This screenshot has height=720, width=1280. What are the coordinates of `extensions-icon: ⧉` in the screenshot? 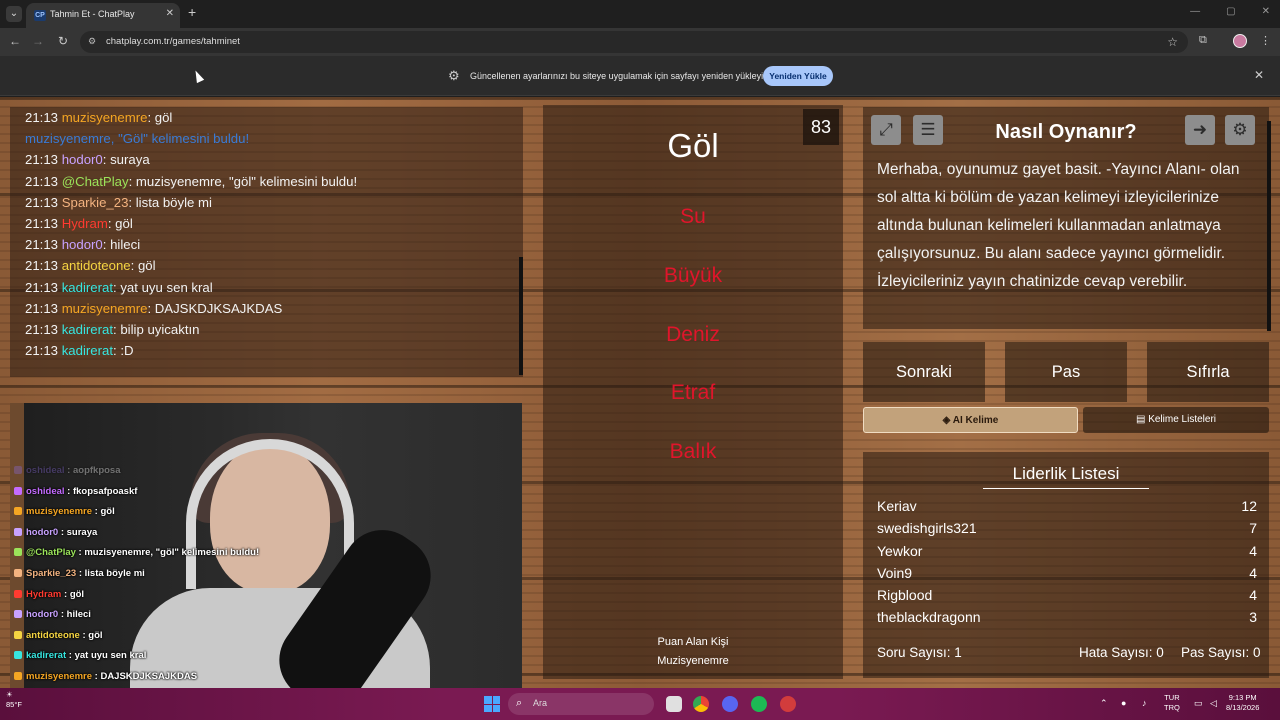 It's located at (1203, 40).